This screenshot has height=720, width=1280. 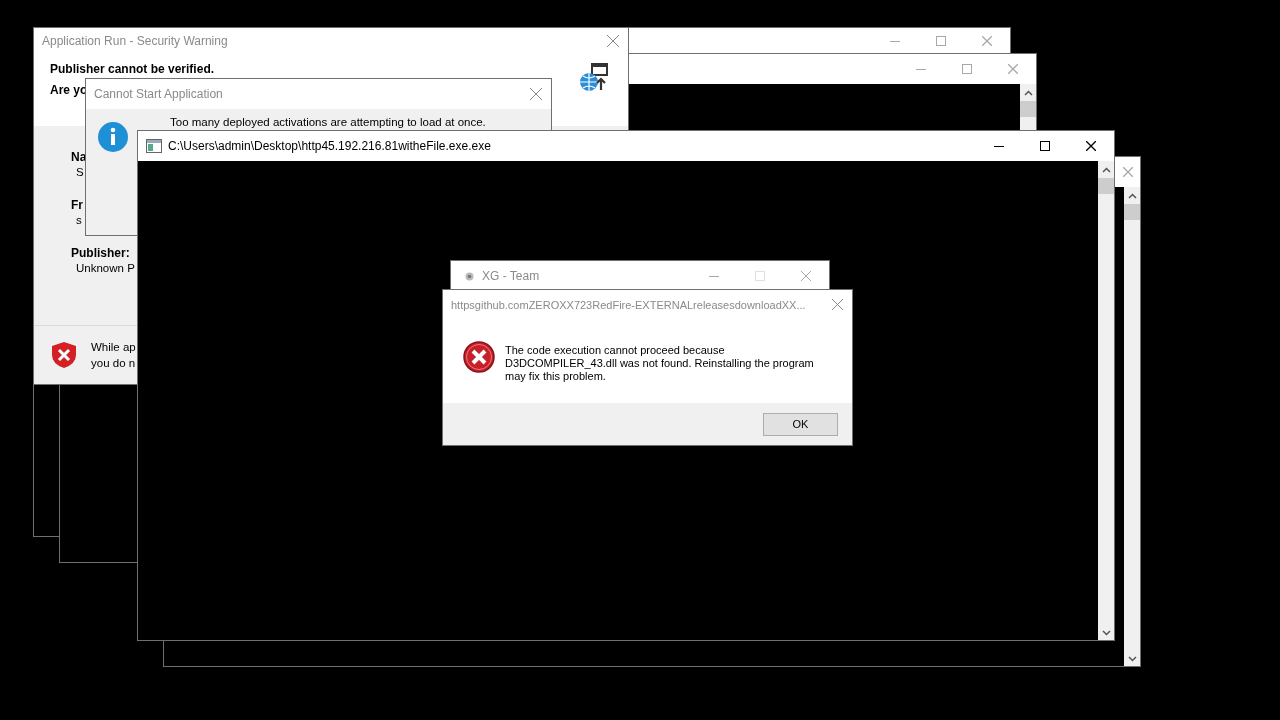 What do you see at coordinates (64, 355) in the screenshot?
I see `shield-icon` at bounding box center [64, 355].